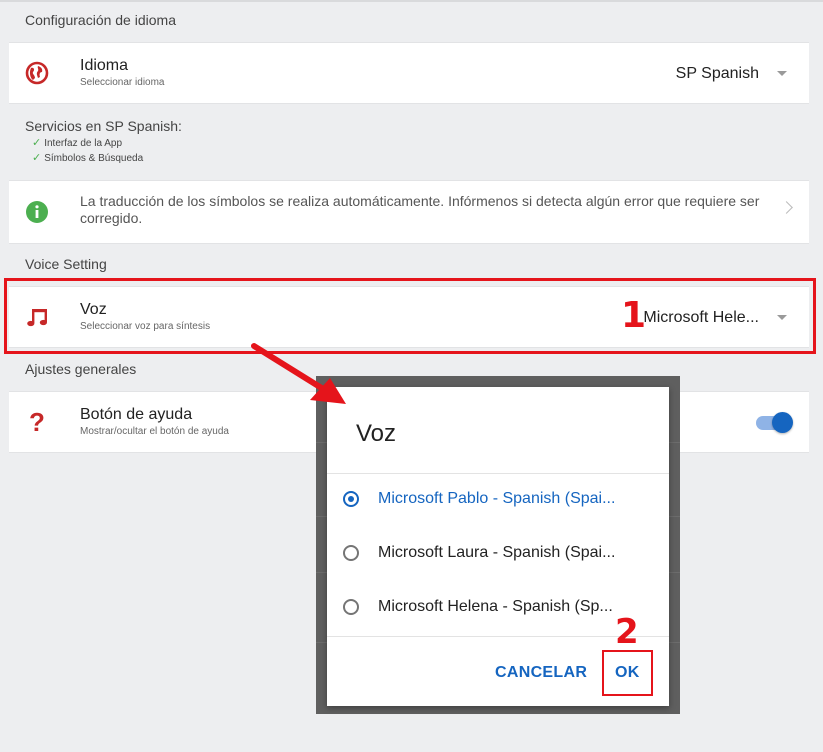  I want to click on service-item: ✓ Interfaz de la App, so click(77, 142).